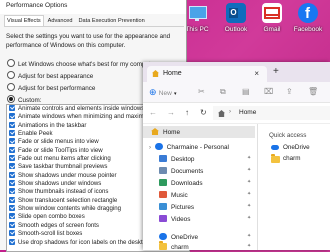 The width and height of the screenshot is (330, 252). What do you see at coordinates (248, 112) in the screenshot?
I see `address-text: Home` at bounding box center [248, 112].